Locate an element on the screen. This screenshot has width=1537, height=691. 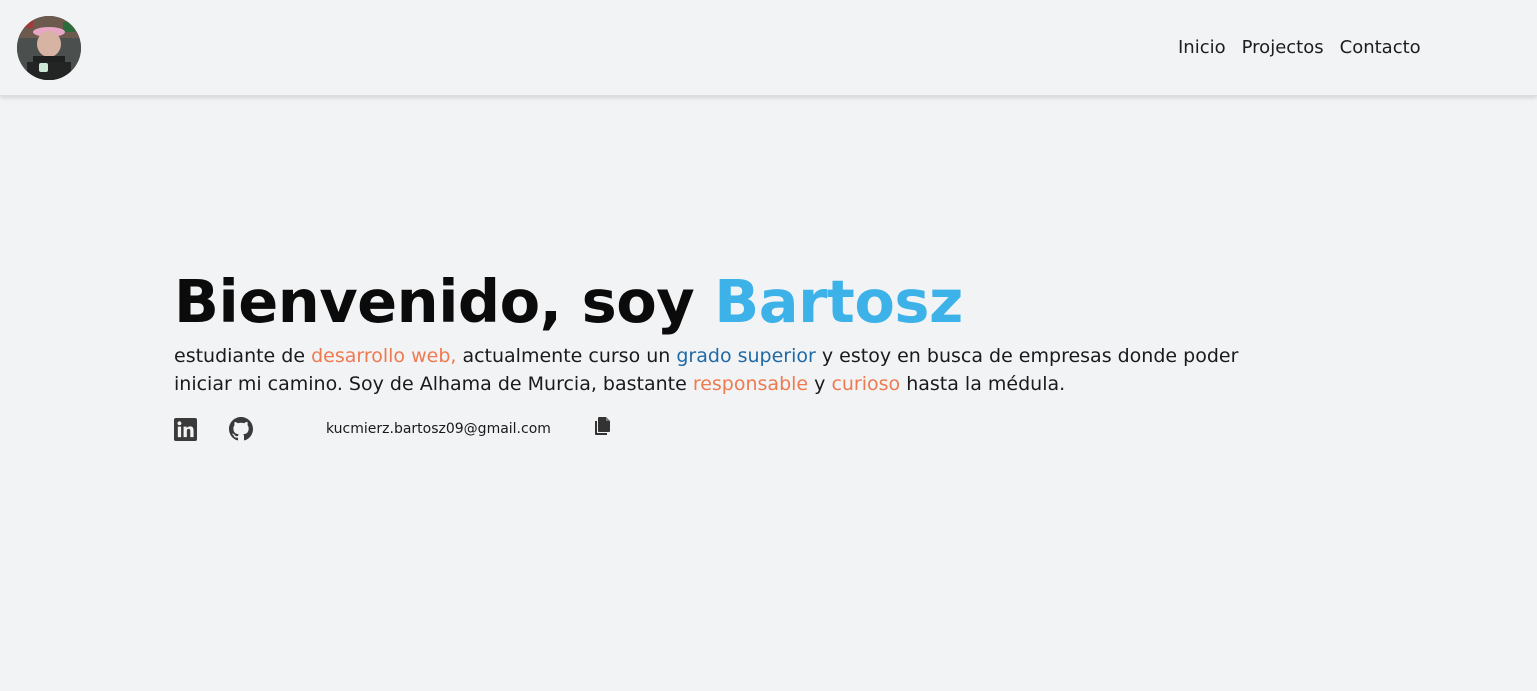
desc-text-5: hasta la médula. is located at coordinates (983, 384).